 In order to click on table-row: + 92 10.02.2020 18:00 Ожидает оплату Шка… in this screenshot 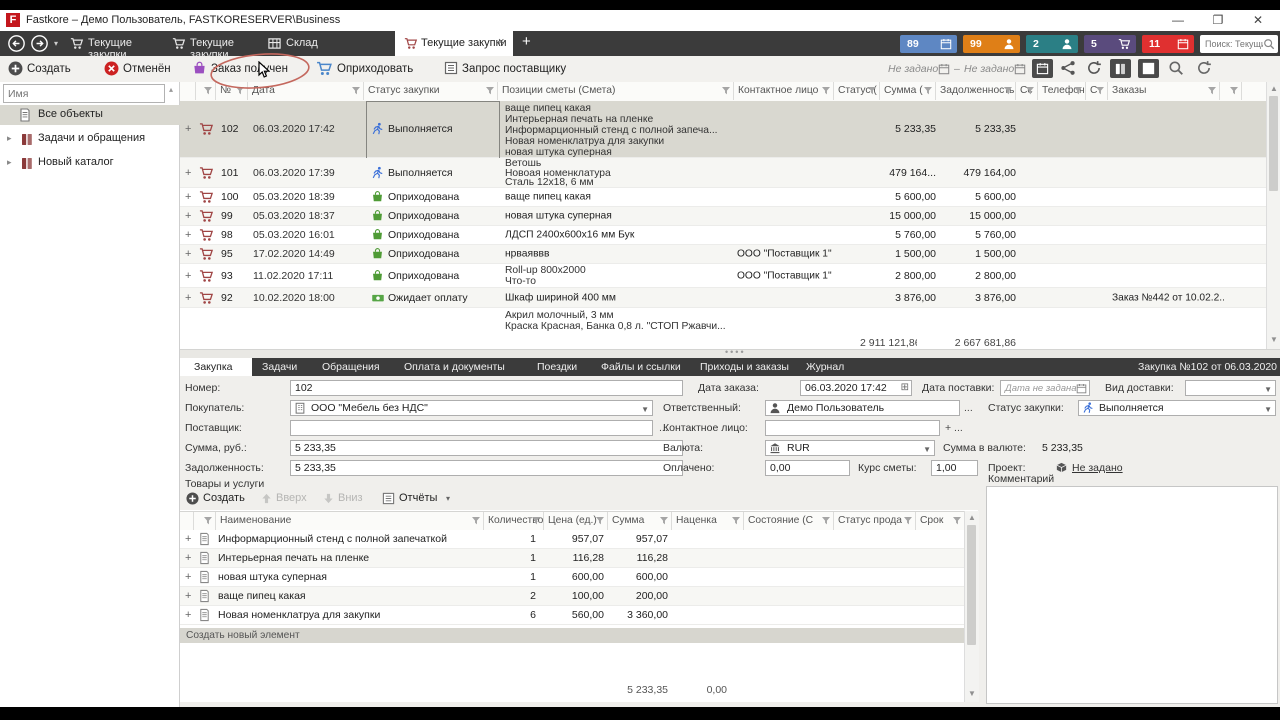, I will do `click(723, 298)`.